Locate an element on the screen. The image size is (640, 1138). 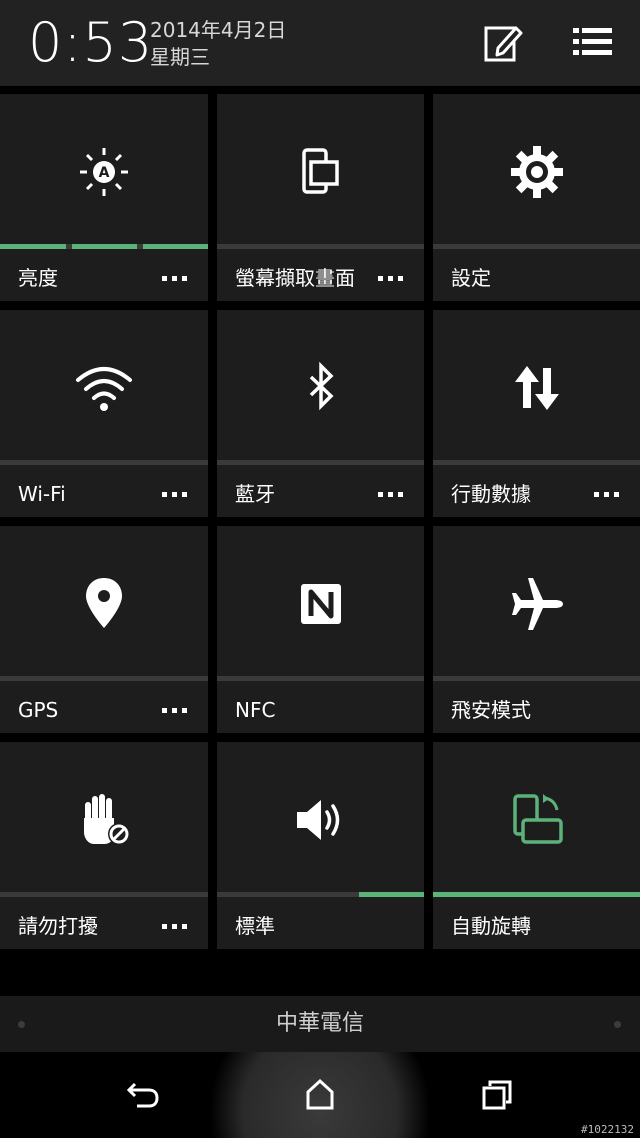
brightness-level-bar is located at coordinates (104, 246).